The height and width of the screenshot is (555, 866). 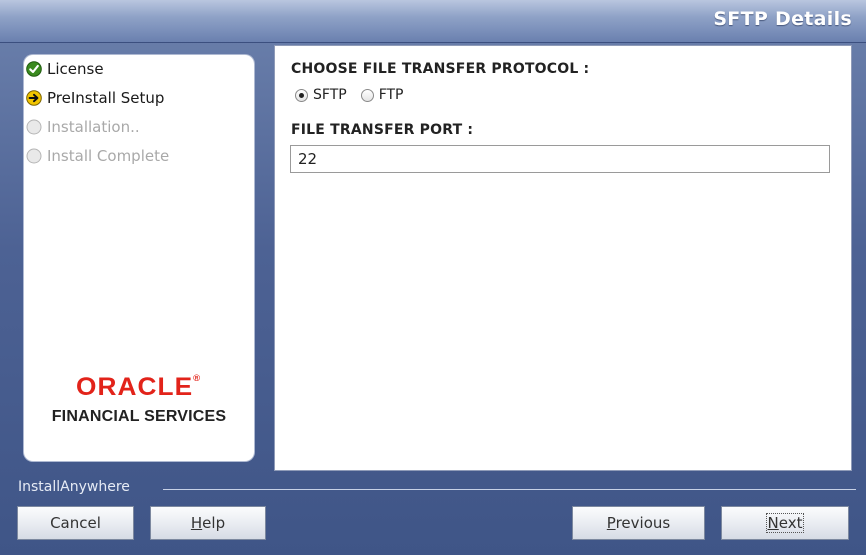 What do you see at coordinates (560, 159) in the screenshot?
I see `port-input` at bounding box center [560, 159].